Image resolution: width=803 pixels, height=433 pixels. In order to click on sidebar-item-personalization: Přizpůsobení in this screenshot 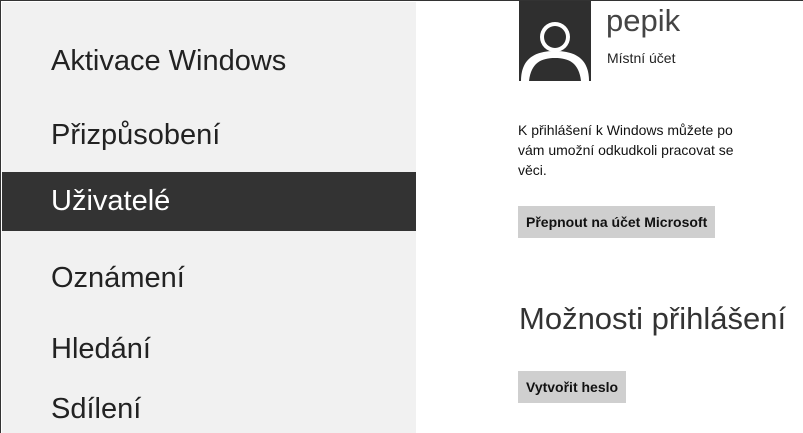, I will do `click(209, 135)`.